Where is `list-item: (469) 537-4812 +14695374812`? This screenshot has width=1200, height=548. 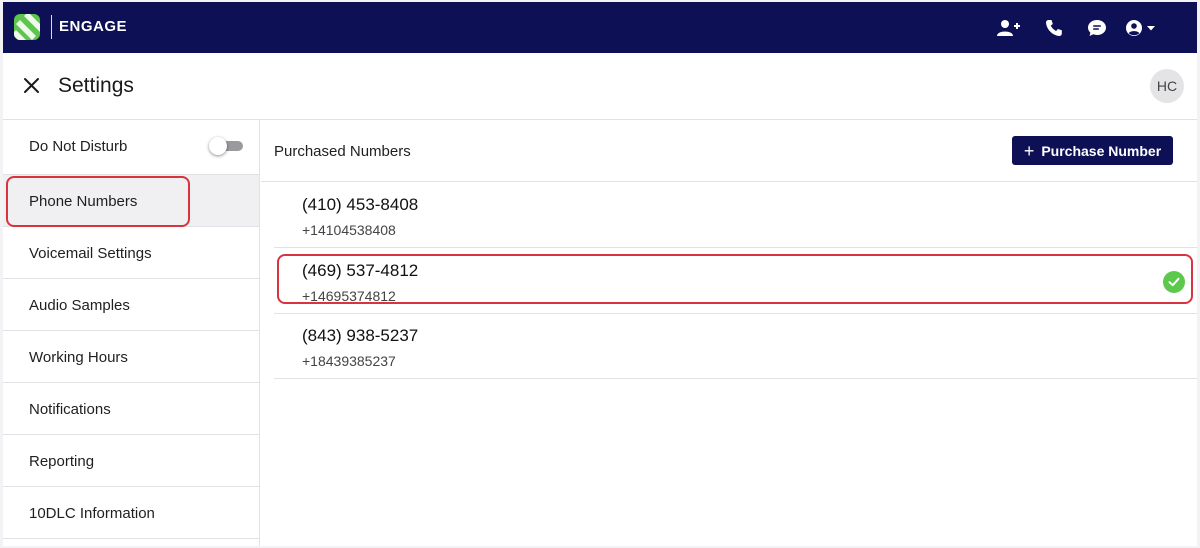
list-item: (469) 537-4812 +14695374812 is located at coordinates (735, 281).